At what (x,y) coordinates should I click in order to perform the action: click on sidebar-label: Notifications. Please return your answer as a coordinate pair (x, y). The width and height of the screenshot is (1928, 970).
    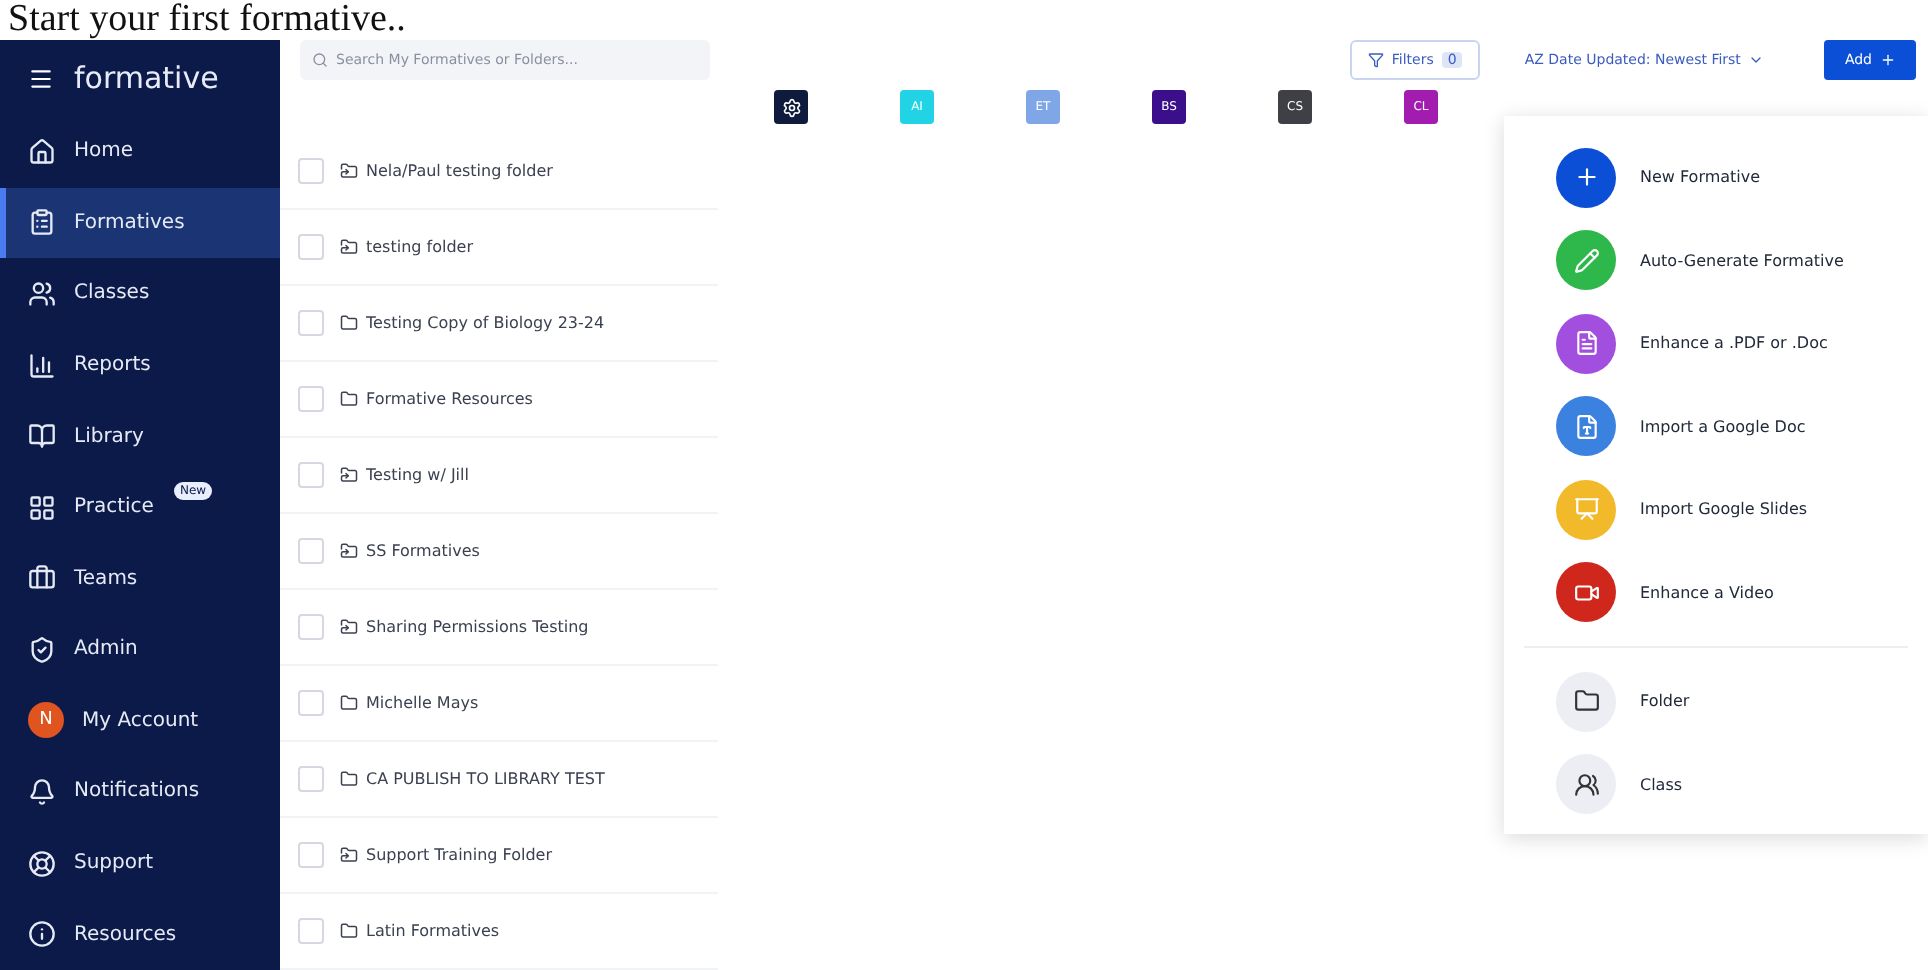
    Looking at the image, I should click on (137, 791).